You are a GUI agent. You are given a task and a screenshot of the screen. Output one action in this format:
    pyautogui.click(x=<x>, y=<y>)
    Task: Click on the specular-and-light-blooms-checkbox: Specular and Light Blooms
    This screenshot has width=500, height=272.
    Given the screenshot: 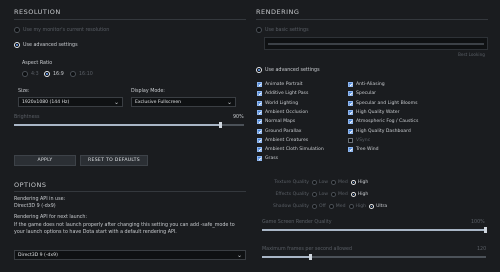 What is the action you would take?
    pyautogui.click(x=383, y=103)
    